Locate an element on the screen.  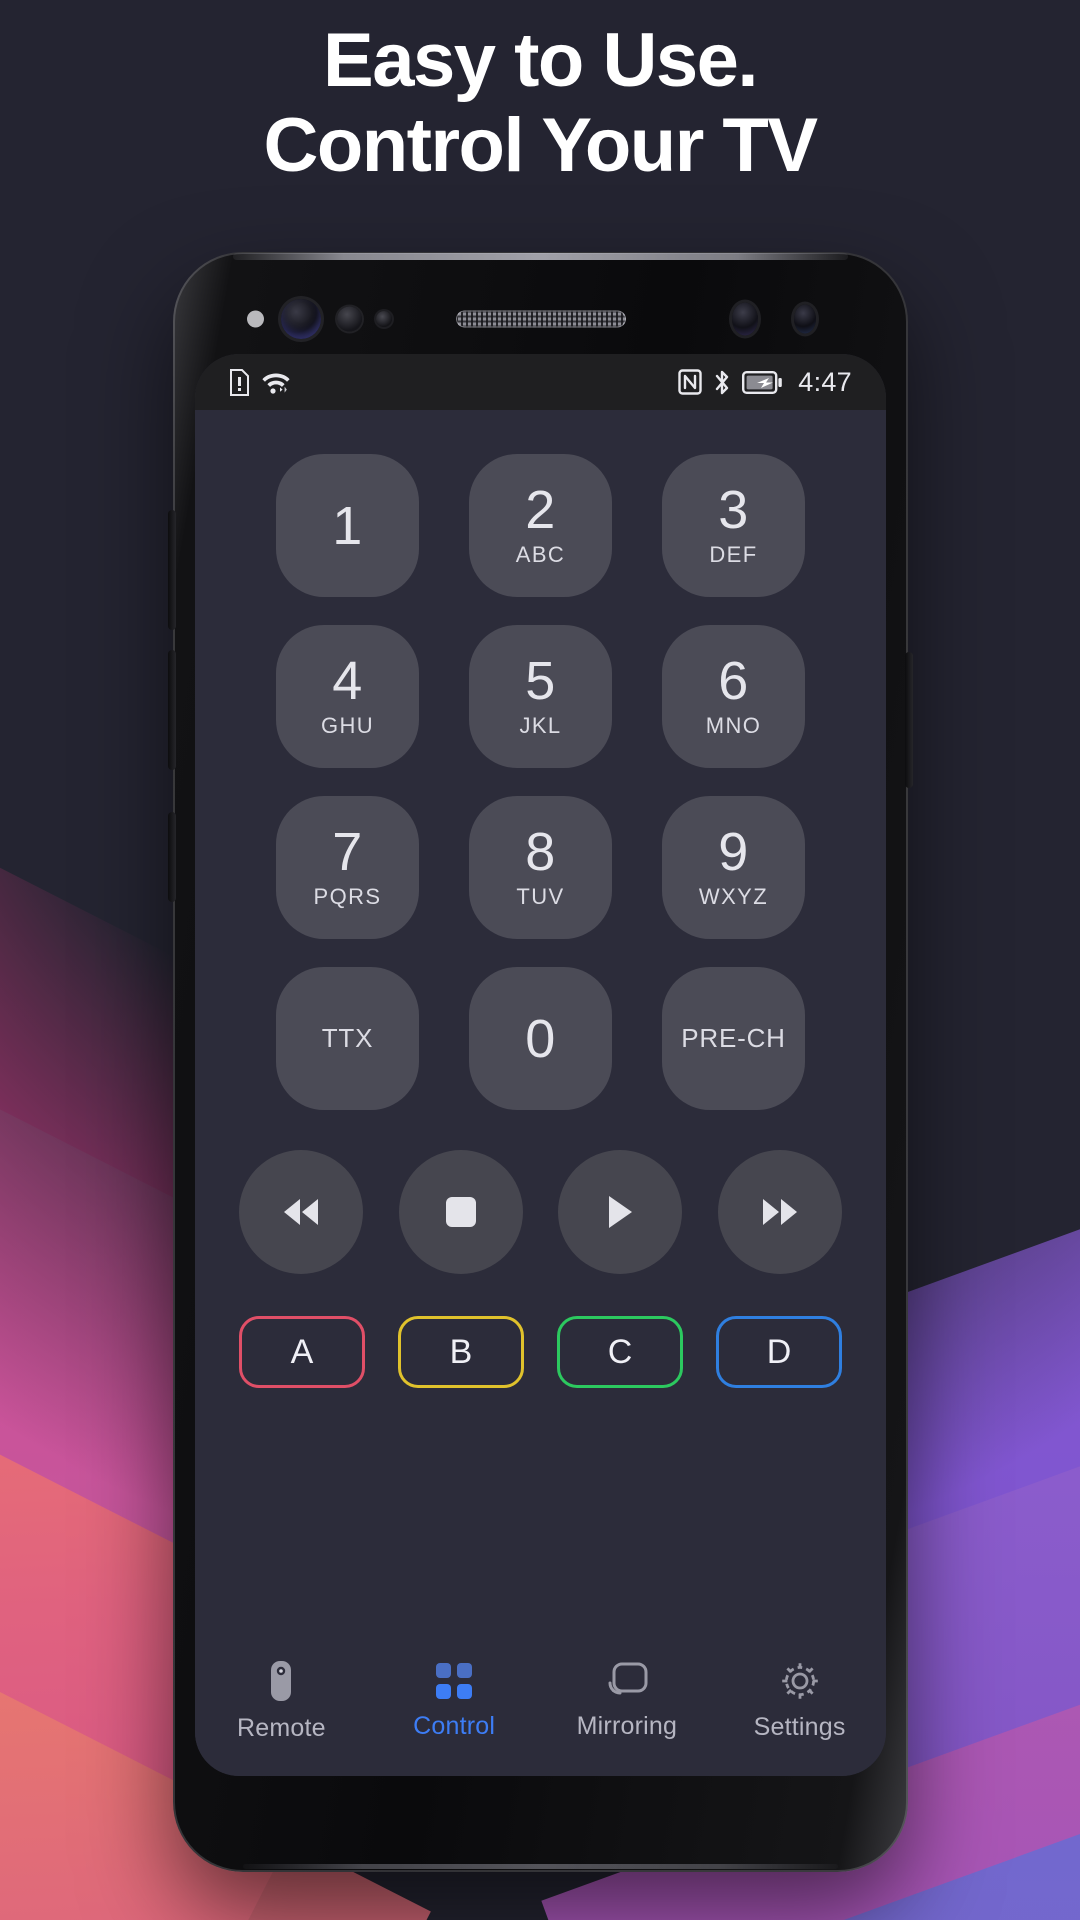
phone-top-edge is located at coordinates (540, 256).